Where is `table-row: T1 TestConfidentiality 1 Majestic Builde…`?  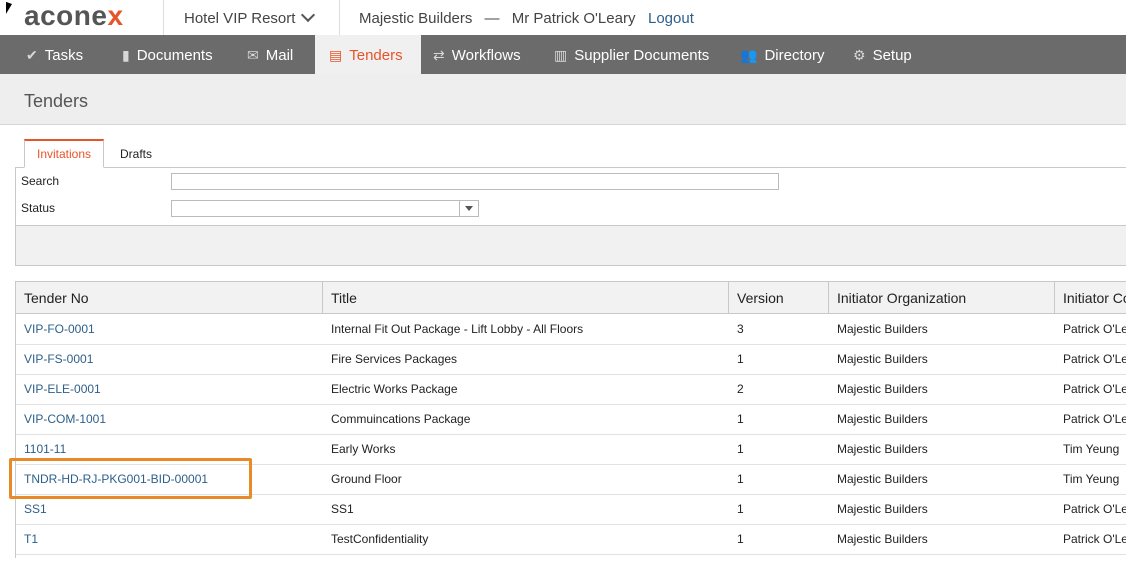 table-row: T1 TestConfidentiality 1 Majestic Builde… is located at coordinates (571, 539).